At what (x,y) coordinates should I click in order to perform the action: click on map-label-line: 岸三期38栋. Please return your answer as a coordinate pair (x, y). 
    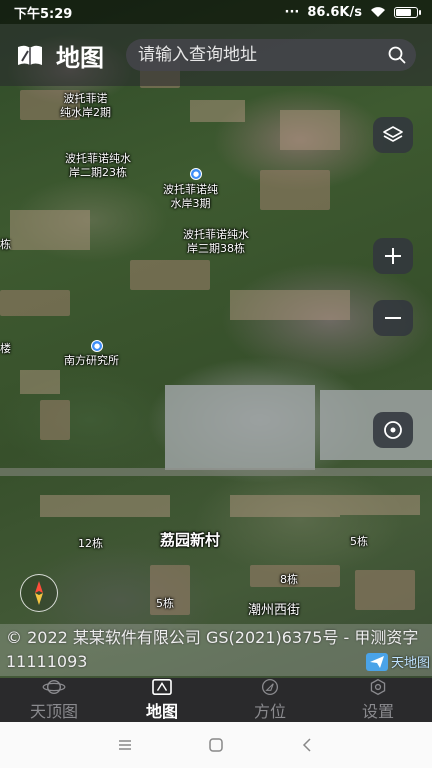
    Looking at the image, I should click on (216, 248).